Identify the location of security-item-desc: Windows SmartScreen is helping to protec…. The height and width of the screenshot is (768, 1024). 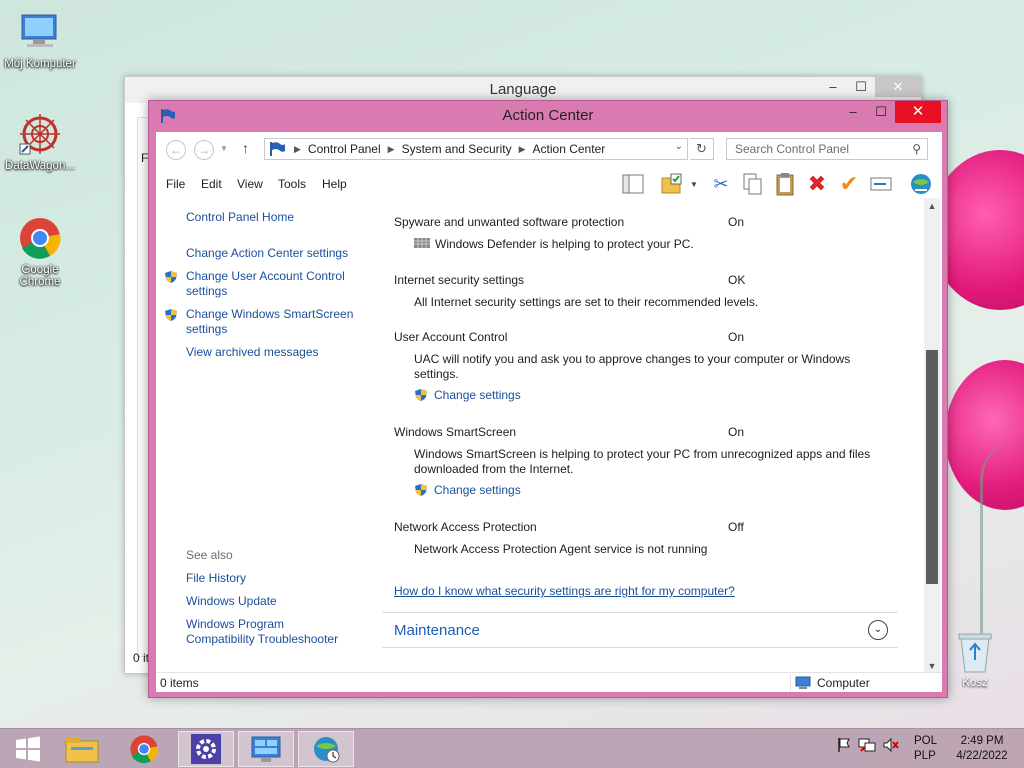
(642, 461).